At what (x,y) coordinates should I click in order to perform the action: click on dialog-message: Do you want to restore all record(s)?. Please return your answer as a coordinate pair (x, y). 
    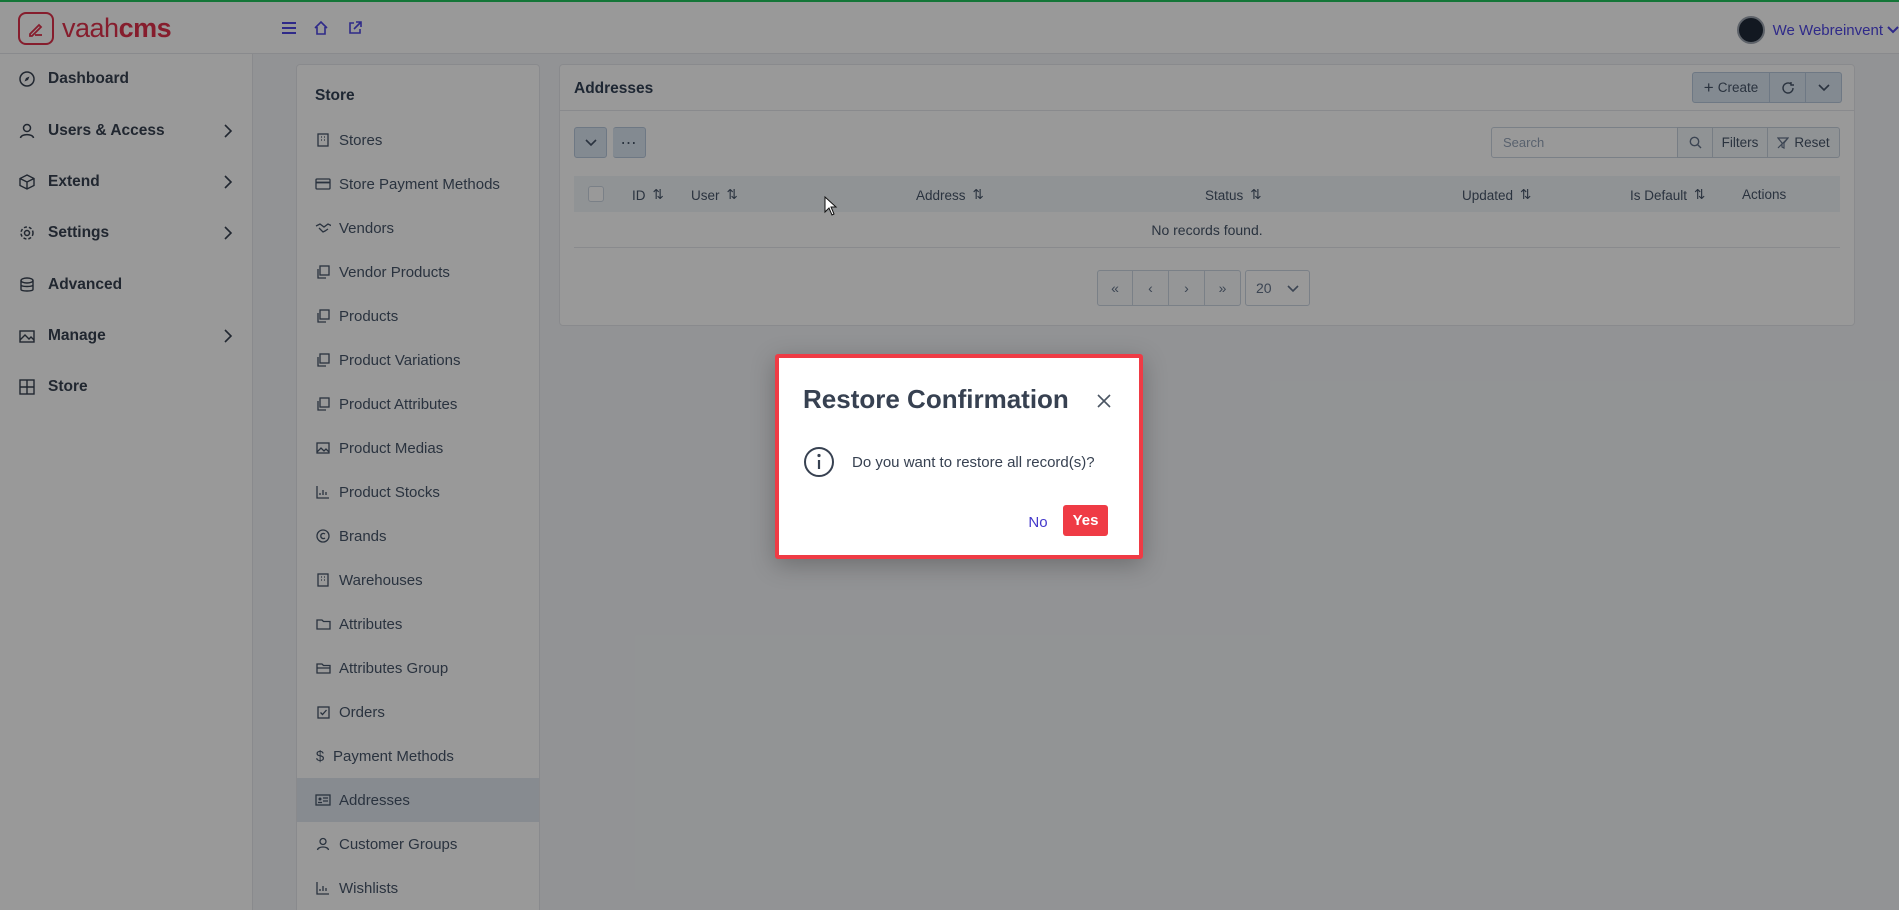
    Looking at the image, I should click on (973, 462).